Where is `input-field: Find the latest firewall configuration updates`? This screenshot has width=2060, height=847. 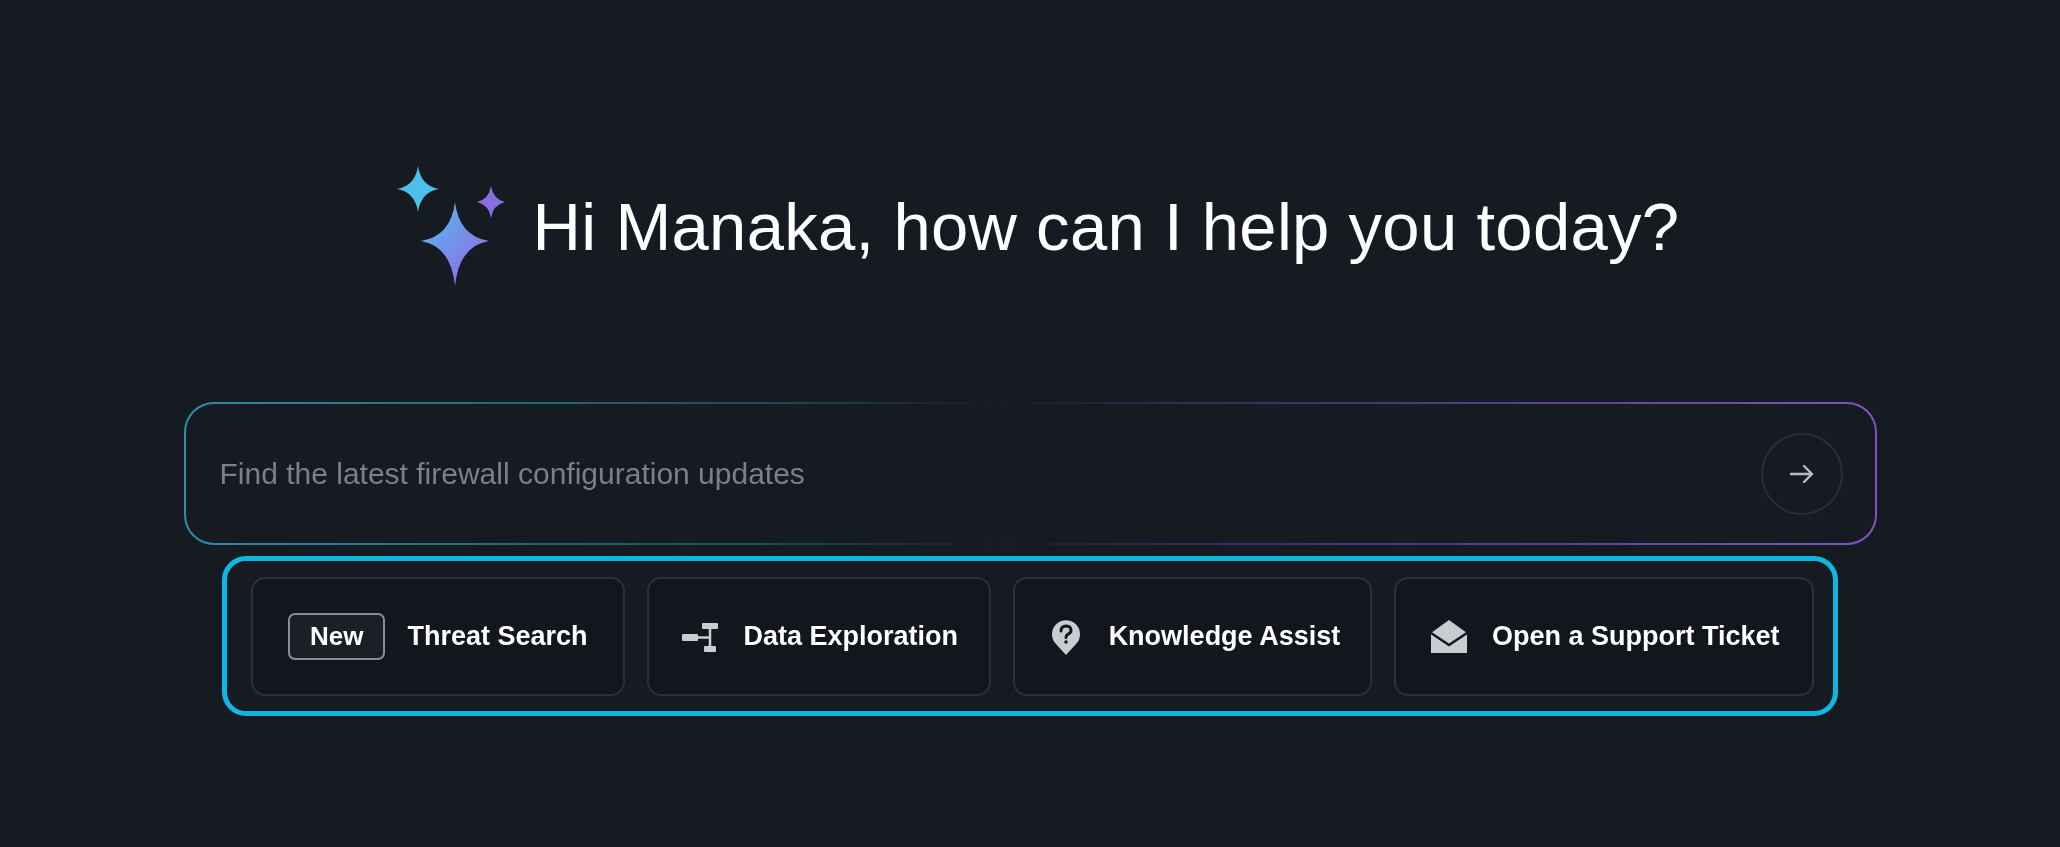 input-field: Find the latest firewall configuration updates is located at coordinates (990, 473).